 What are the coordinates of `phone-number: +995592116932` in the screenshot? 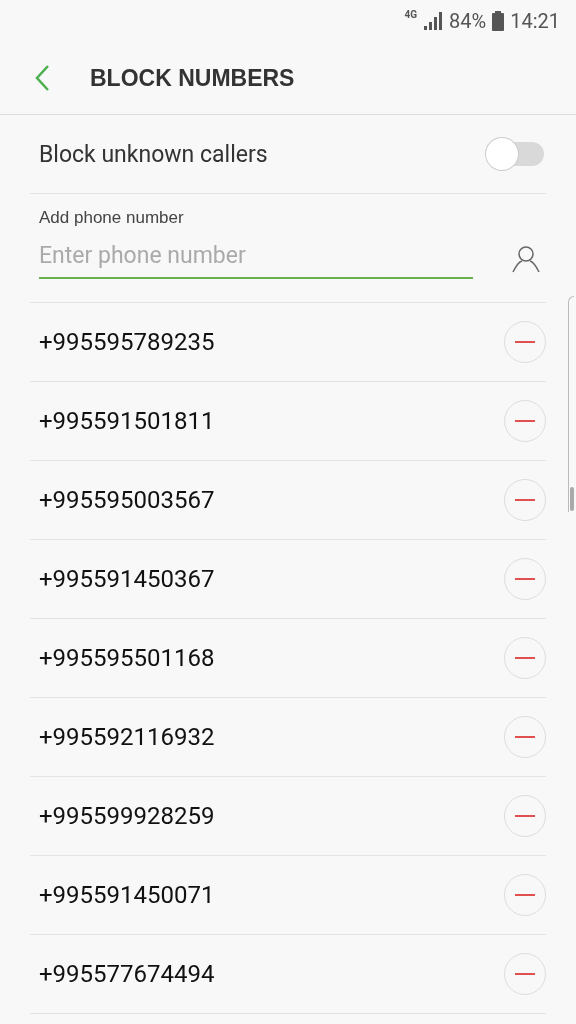 It's located at (126, 737).